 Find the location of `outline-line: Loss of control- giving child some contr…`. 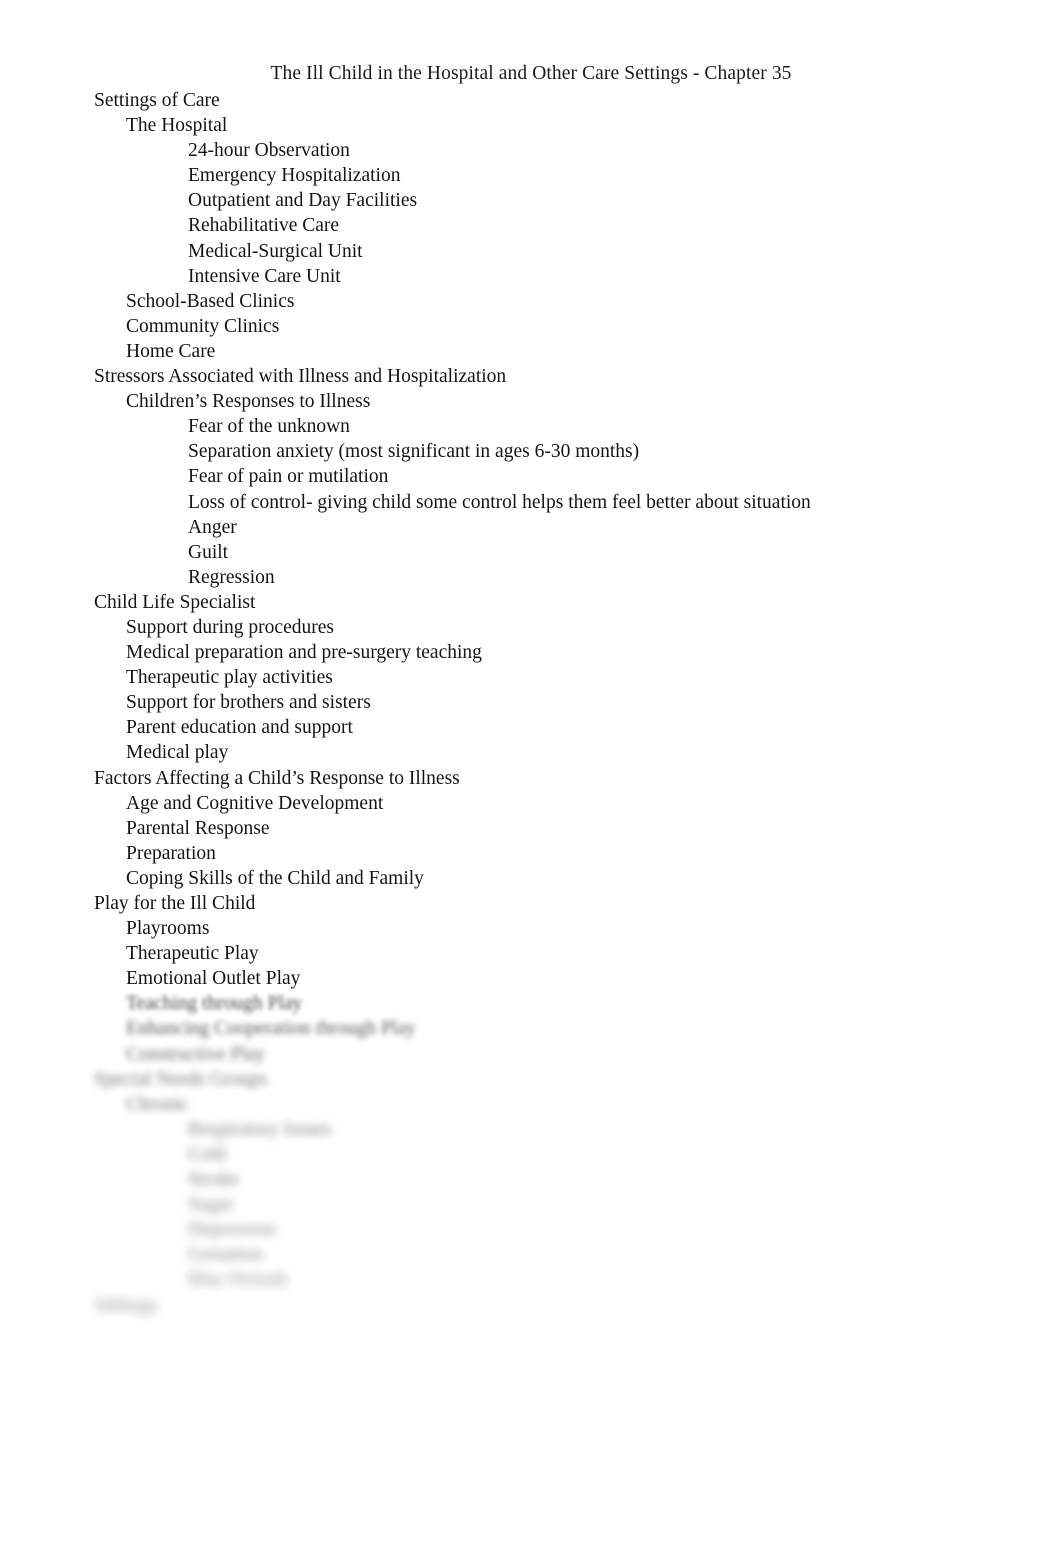

outline-line: Loss of control- giving child some contr… is located at coordinates (499, 502).